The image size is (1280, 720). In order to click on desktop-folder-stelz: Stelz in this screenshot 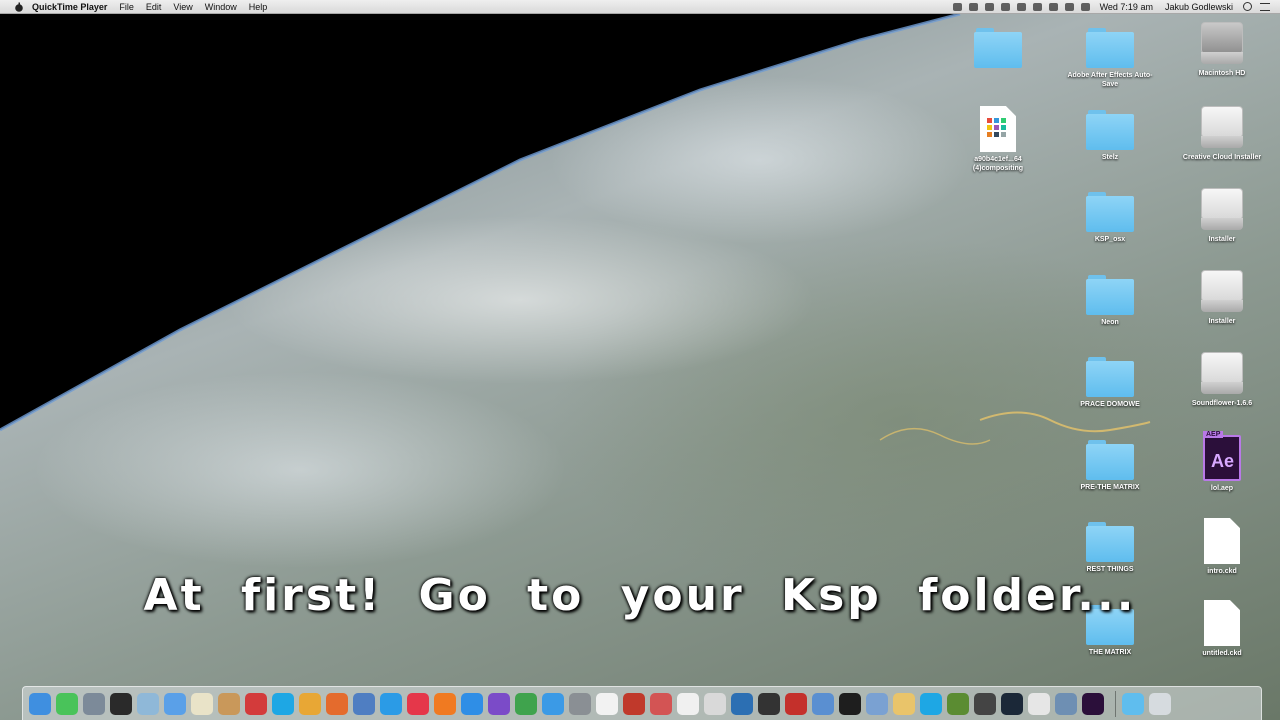, I will do `click(1110, 136)`.